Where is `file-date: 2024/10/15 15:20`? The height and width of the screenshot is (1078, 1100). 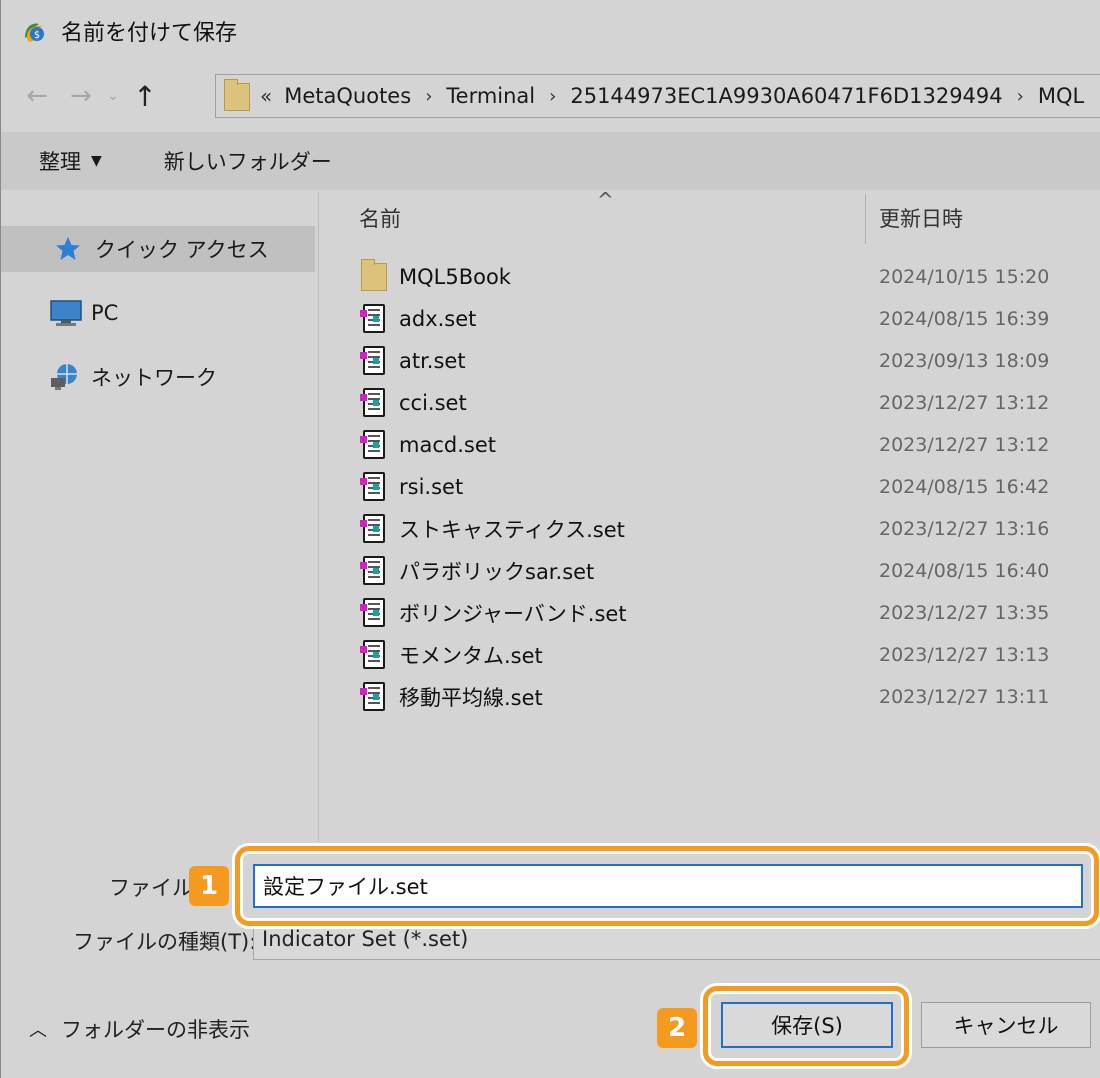 file-date: 2024/10/15 15:20 is located at coordinates (964, 277).